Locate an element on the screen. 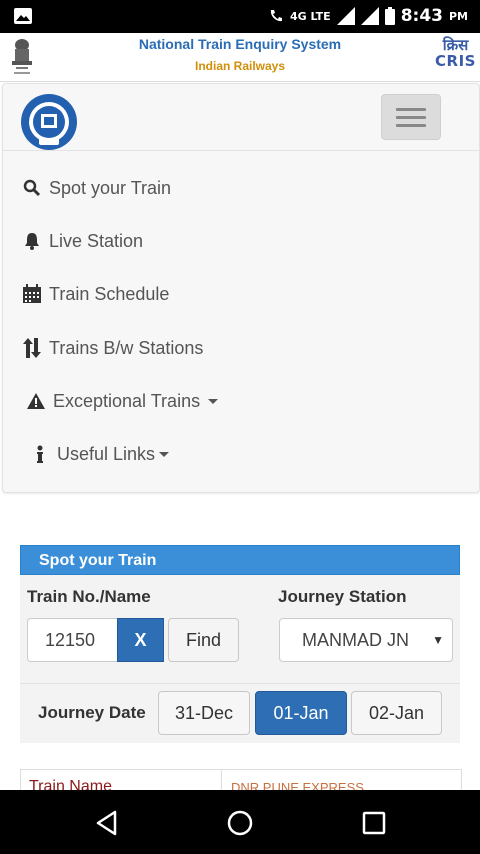 The image size is (480, 854). warning-icon is located at coordinates (36, 401).